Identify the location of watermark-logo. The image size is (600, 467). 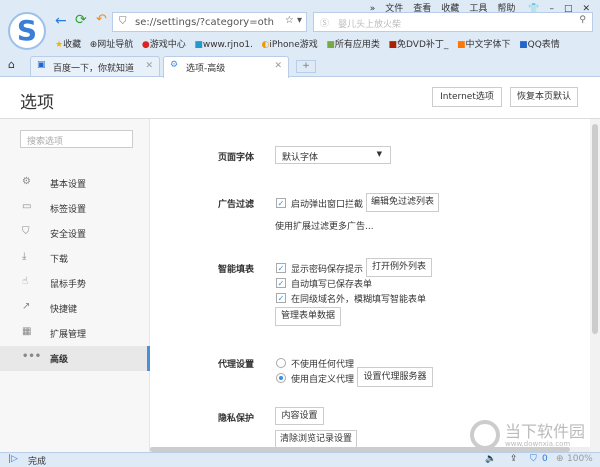
(485, 435).